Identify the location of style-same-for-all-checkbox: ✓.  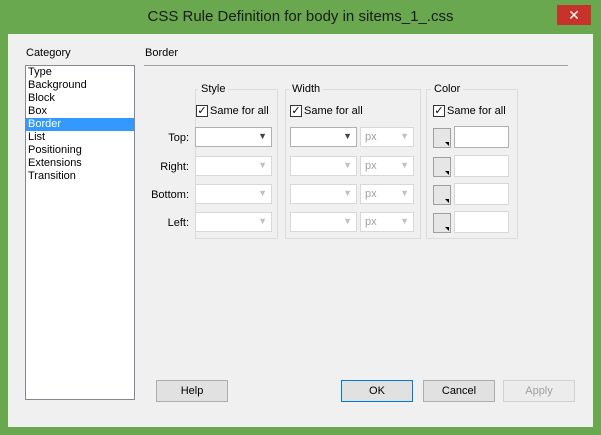
(202, 111).